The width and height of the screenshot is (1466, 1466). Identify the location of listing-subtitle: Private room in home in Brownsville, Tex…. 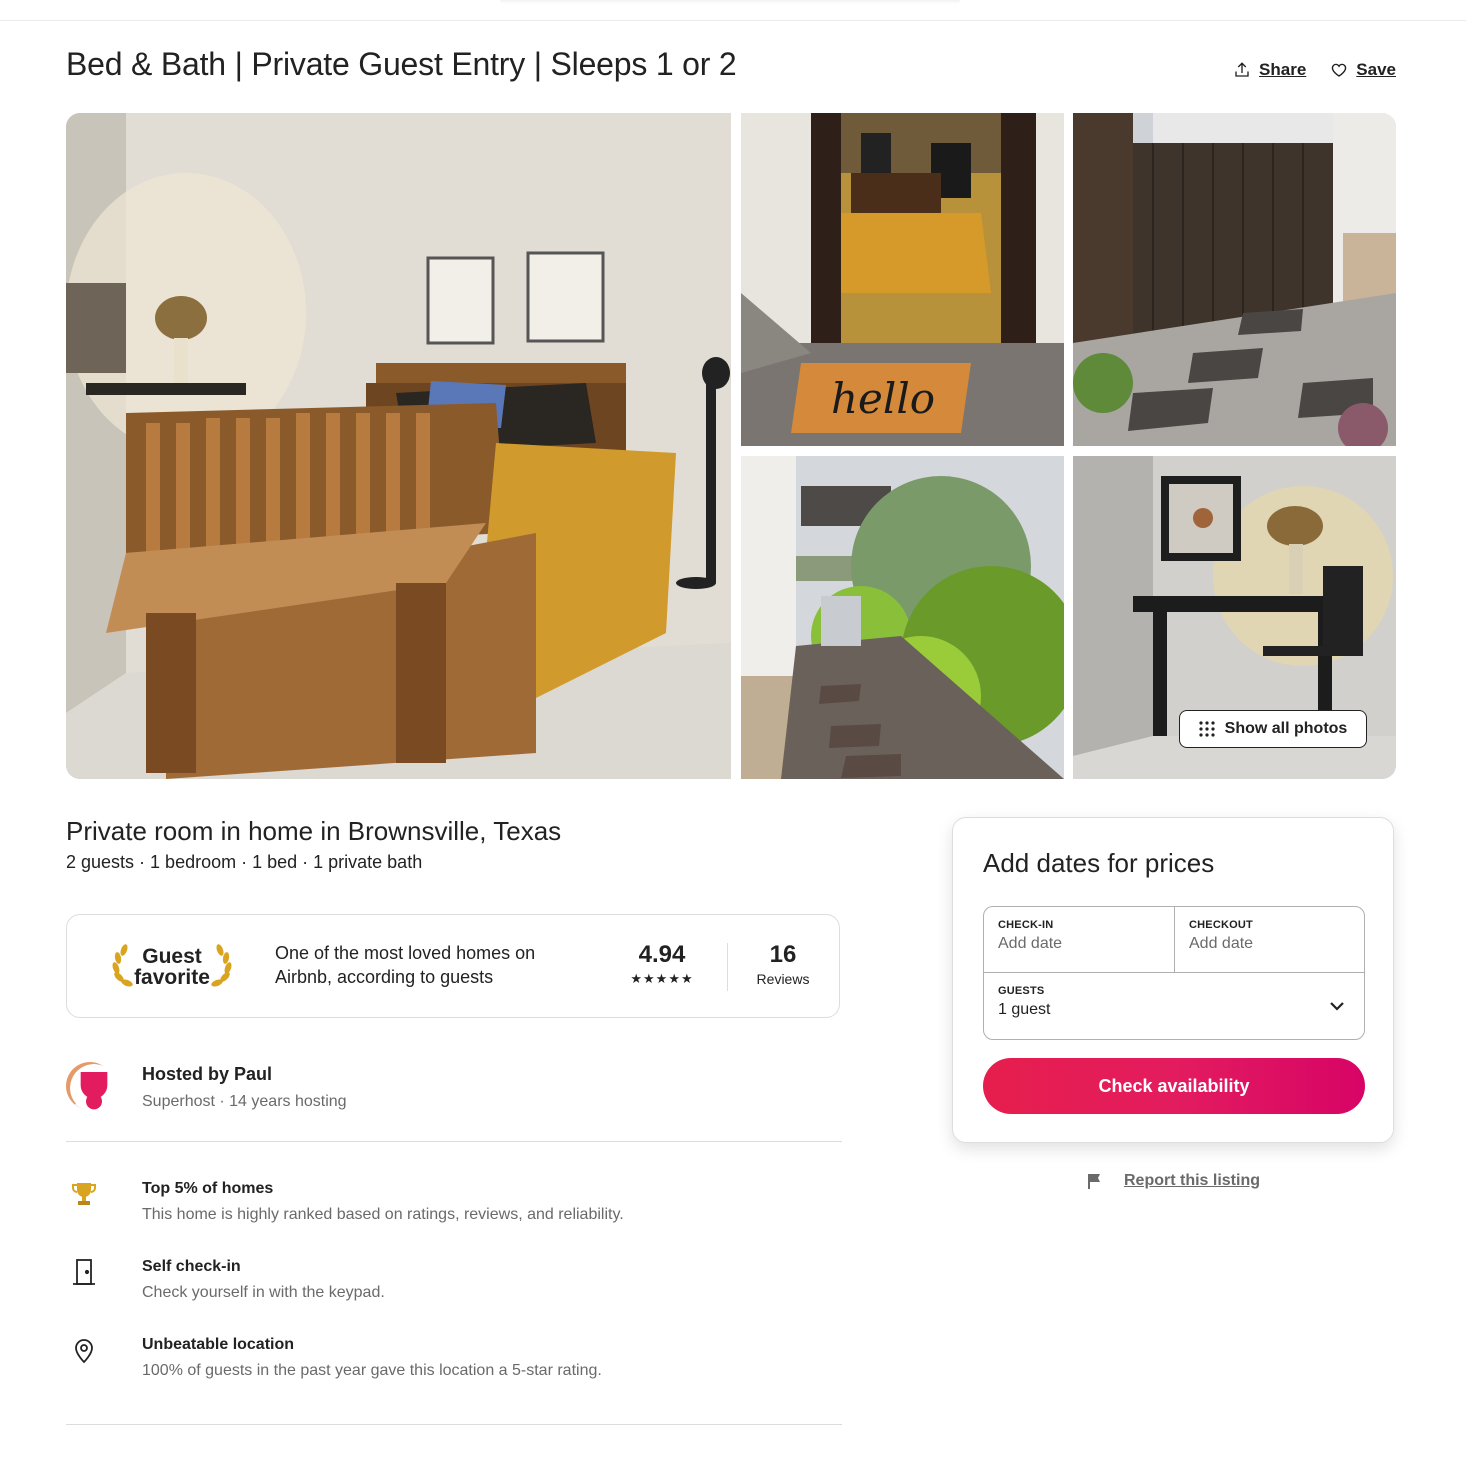
(314, 831).